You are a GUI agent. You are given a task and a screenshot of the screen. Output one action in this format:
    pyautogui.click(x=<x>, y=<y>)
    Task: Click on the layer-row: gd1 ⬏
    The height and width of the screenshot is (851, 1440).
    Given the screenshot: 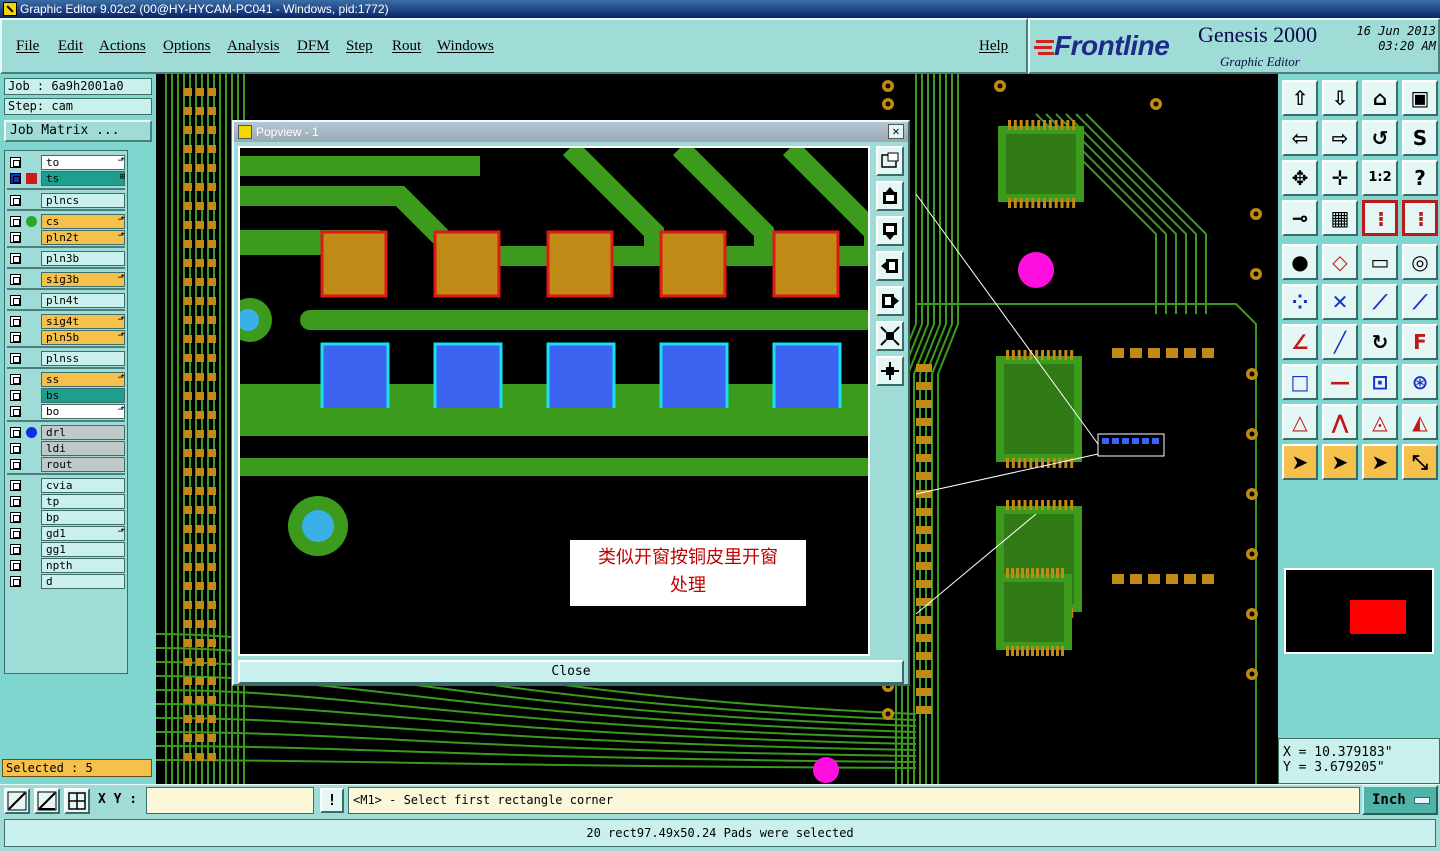 What is the action you would take?
    pyautogui.click(x=66, y=533)
    